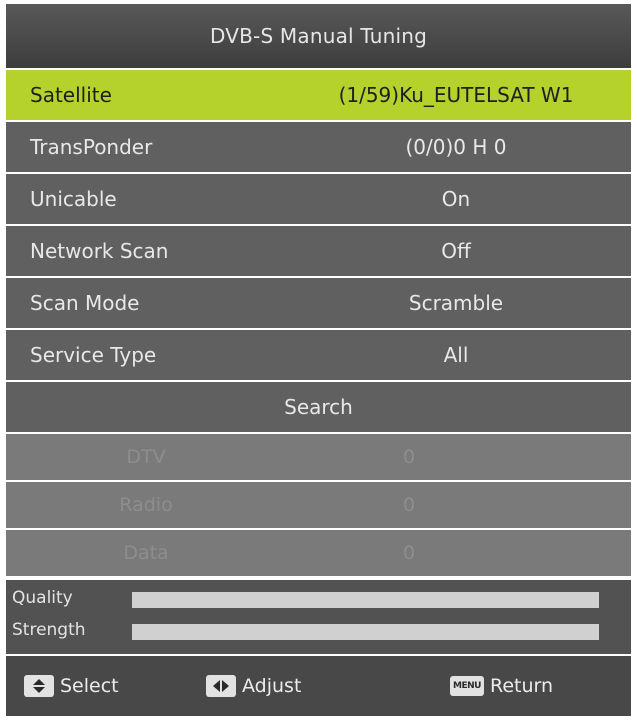  I want to click on radio-label: Radio, so click(146, 505).